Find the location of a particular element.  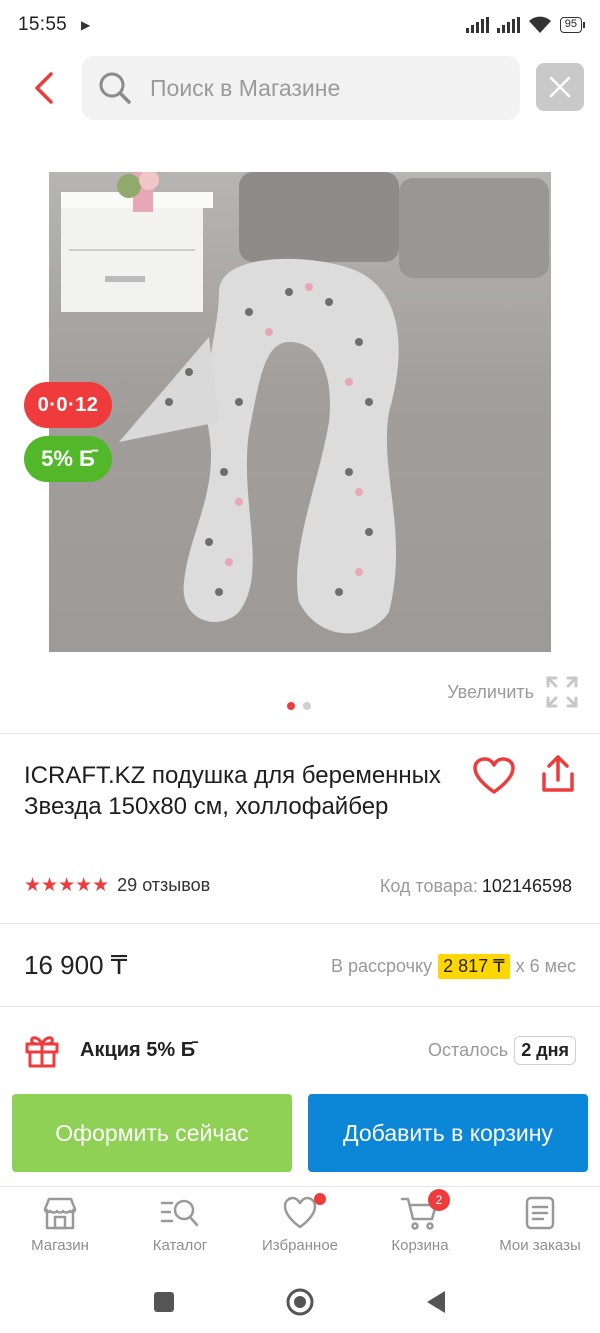

nav-item-orders: Мои заказы is located at coordinates (540, 1228).